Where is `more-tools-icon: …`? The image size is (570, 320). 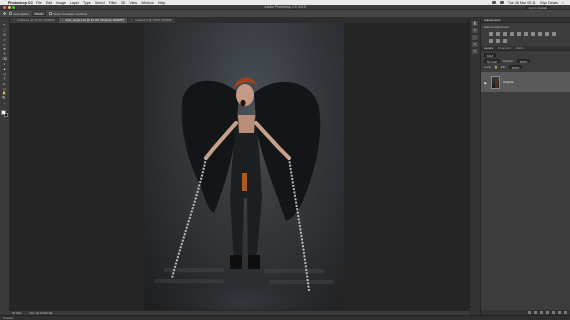
more-tools-icon: … is located at coordinates (5, 103).